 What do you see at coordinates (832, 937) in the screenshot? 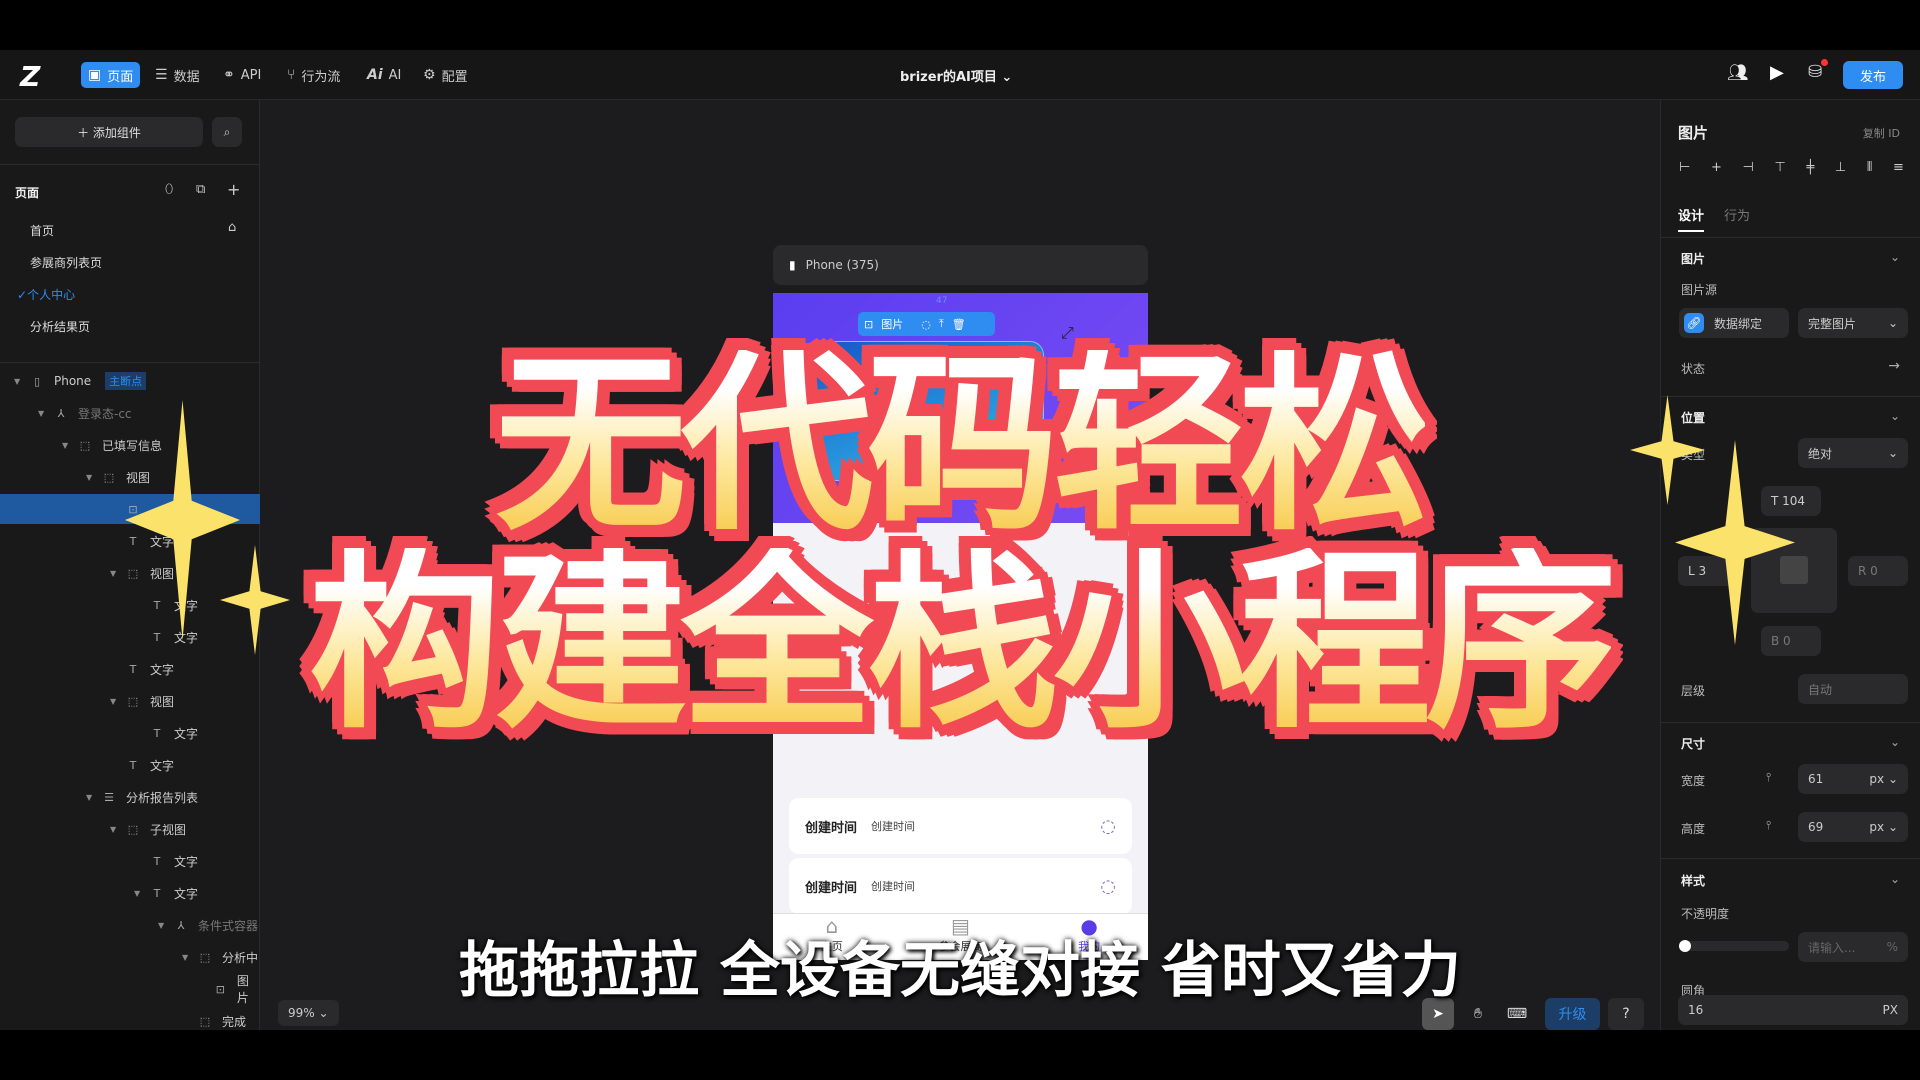
I see `tab-home: ⌂ 主页` at bounding box center [832, 937].